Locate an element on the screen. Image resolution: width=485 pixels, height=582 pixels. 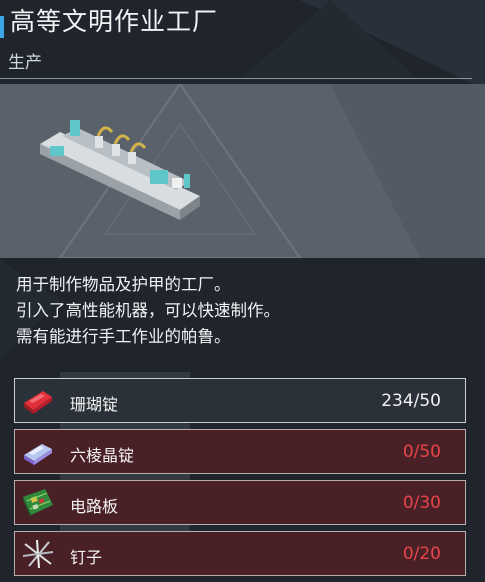
material-row-nail: 钉子 0/20 is located at coordinates (240, 553).